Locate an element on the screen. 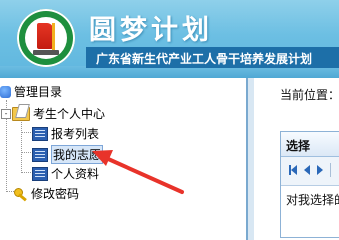 This screenshot has height=240, width=339. tree-item-change-password: 修改密码 is located at coordinates (46, 193).